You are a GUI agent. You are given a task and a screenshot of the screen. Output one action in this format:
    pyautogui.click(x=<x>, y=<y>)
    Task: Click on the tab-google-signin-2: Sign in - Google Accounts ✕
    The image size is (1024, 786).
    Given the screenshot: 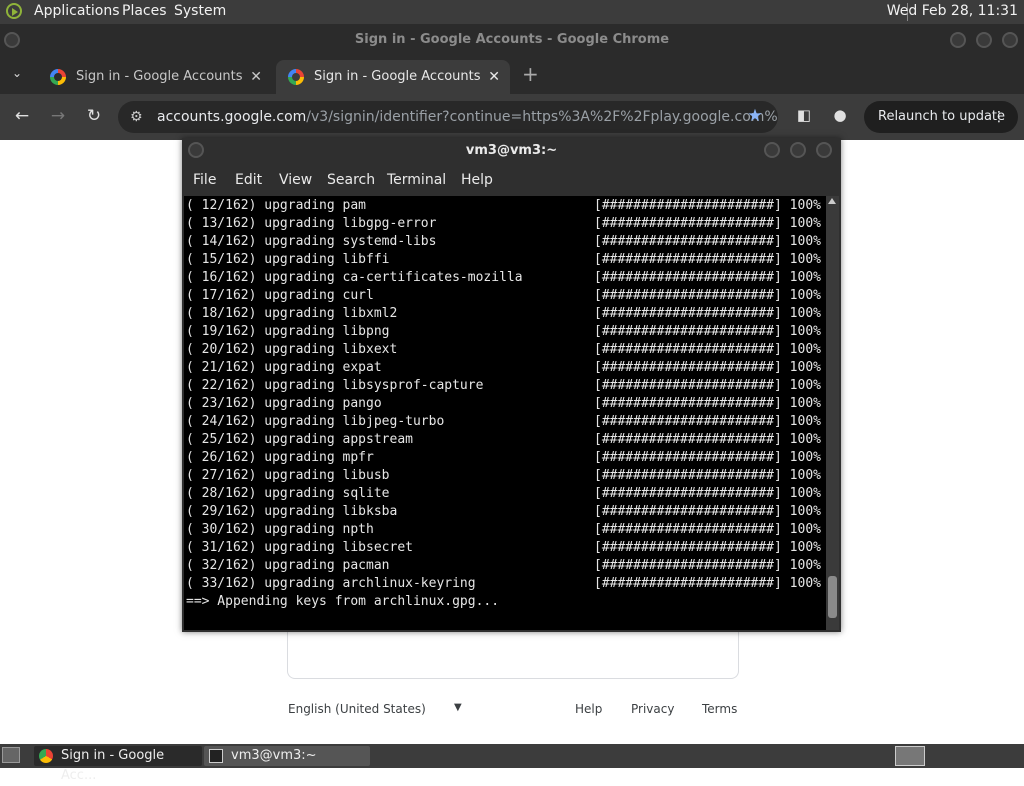 What is the action you would take?
    pyautogui.click(x=393, y=77)
    